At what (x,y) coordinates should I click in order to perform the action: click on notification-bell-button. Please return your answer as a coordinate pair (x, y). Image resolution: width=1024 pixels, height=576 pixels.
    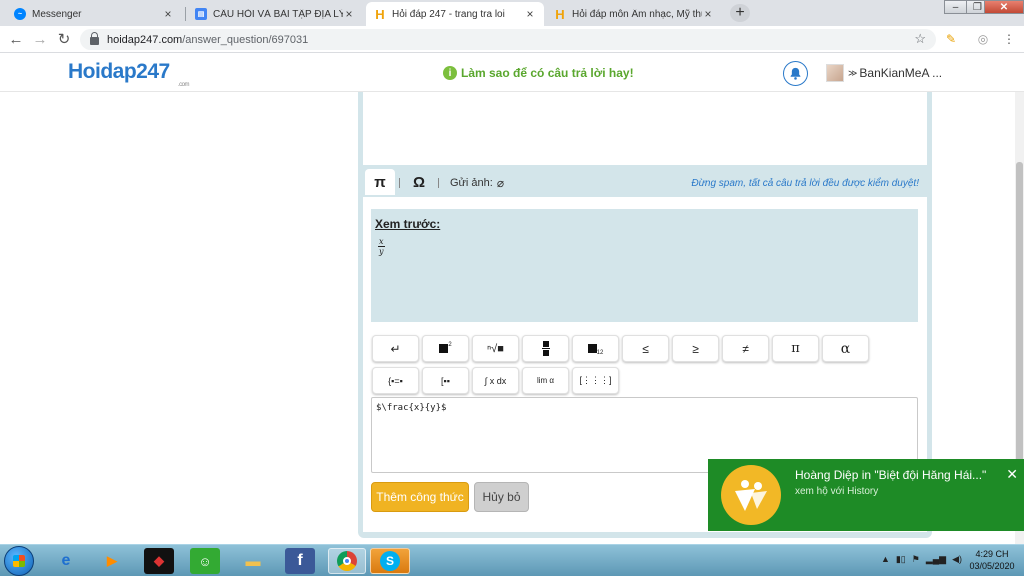
    Looking at the image, I should click on (795, 73).